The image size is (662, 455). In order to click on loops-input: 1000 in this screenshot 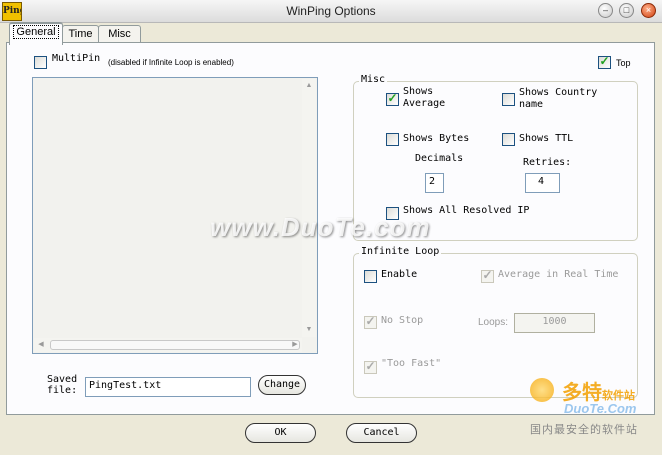, I will do `click(554, 323)`.